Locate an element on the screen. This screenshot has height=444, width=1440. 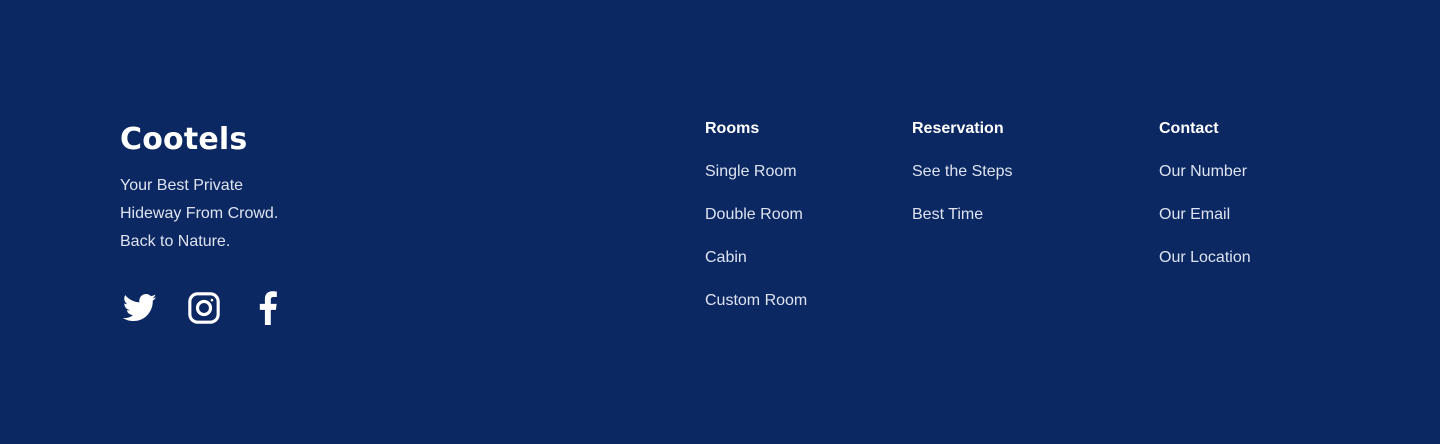
social-links is located at coordinates (204, 308).